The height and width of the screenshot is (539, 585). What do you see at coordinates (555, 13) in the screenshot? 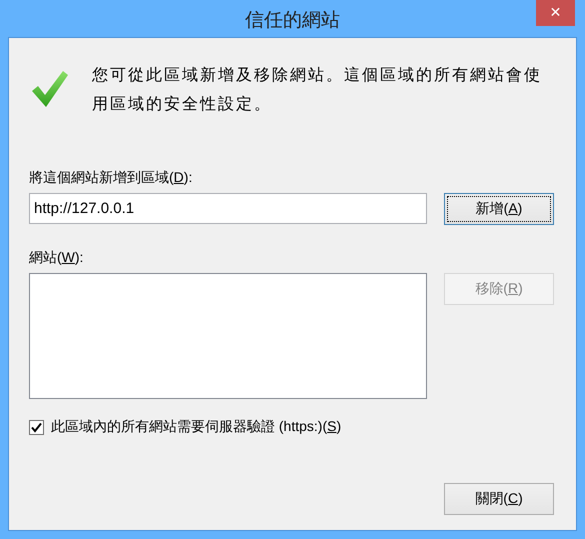
I see `close-button: ✕` at bounding box center [555, 13].